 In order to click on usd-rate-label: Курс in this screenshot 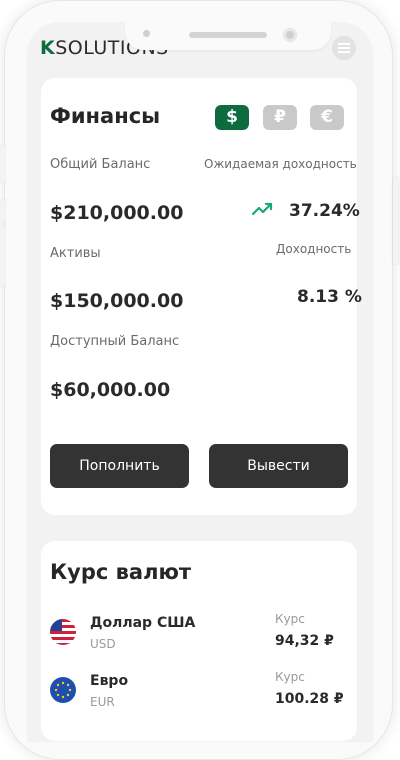, I will do `click(290, 619)`.